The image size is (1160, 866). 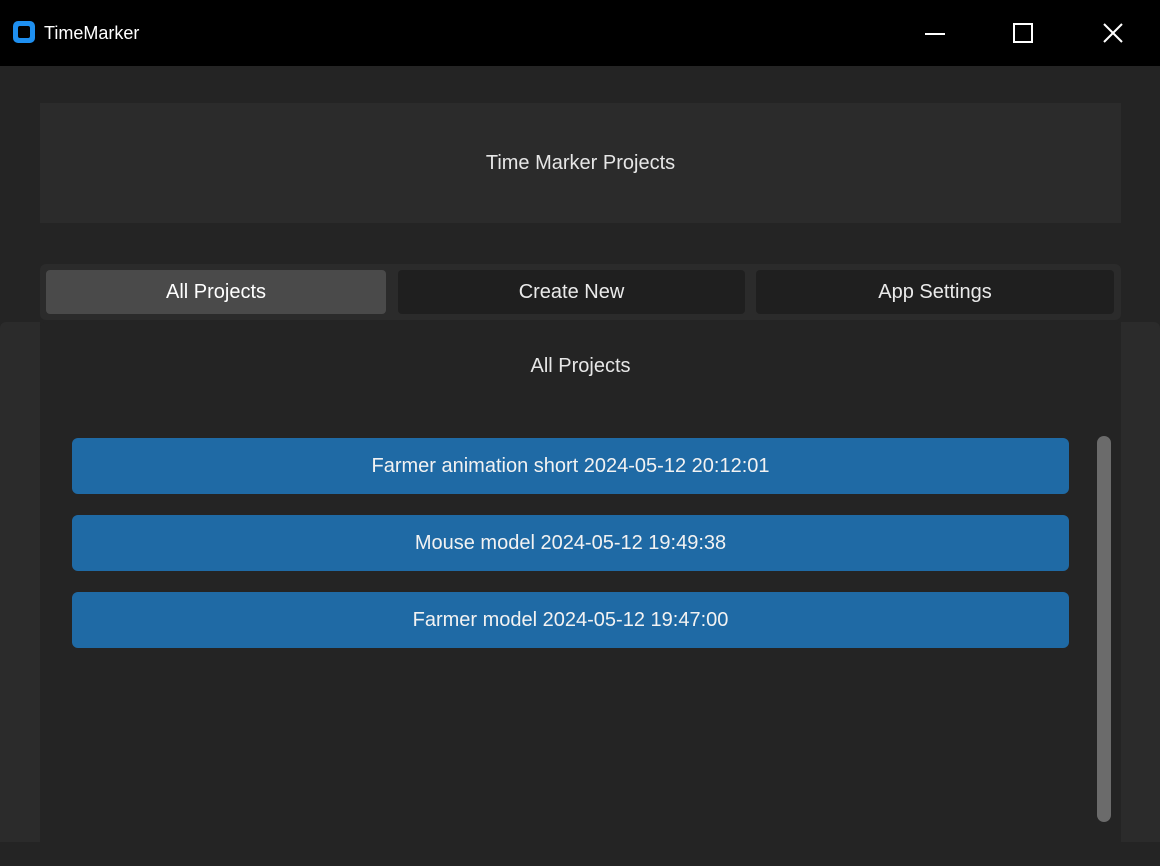 I want to click on window-title: TimeMarker, so click(x=92, y=33).